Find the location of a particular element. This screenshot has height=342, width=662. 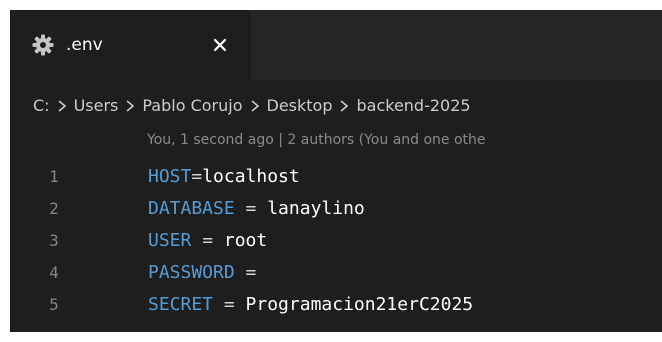

breadcrumb-item-user: Pablo Corujo is located at coordinates (192, 105).